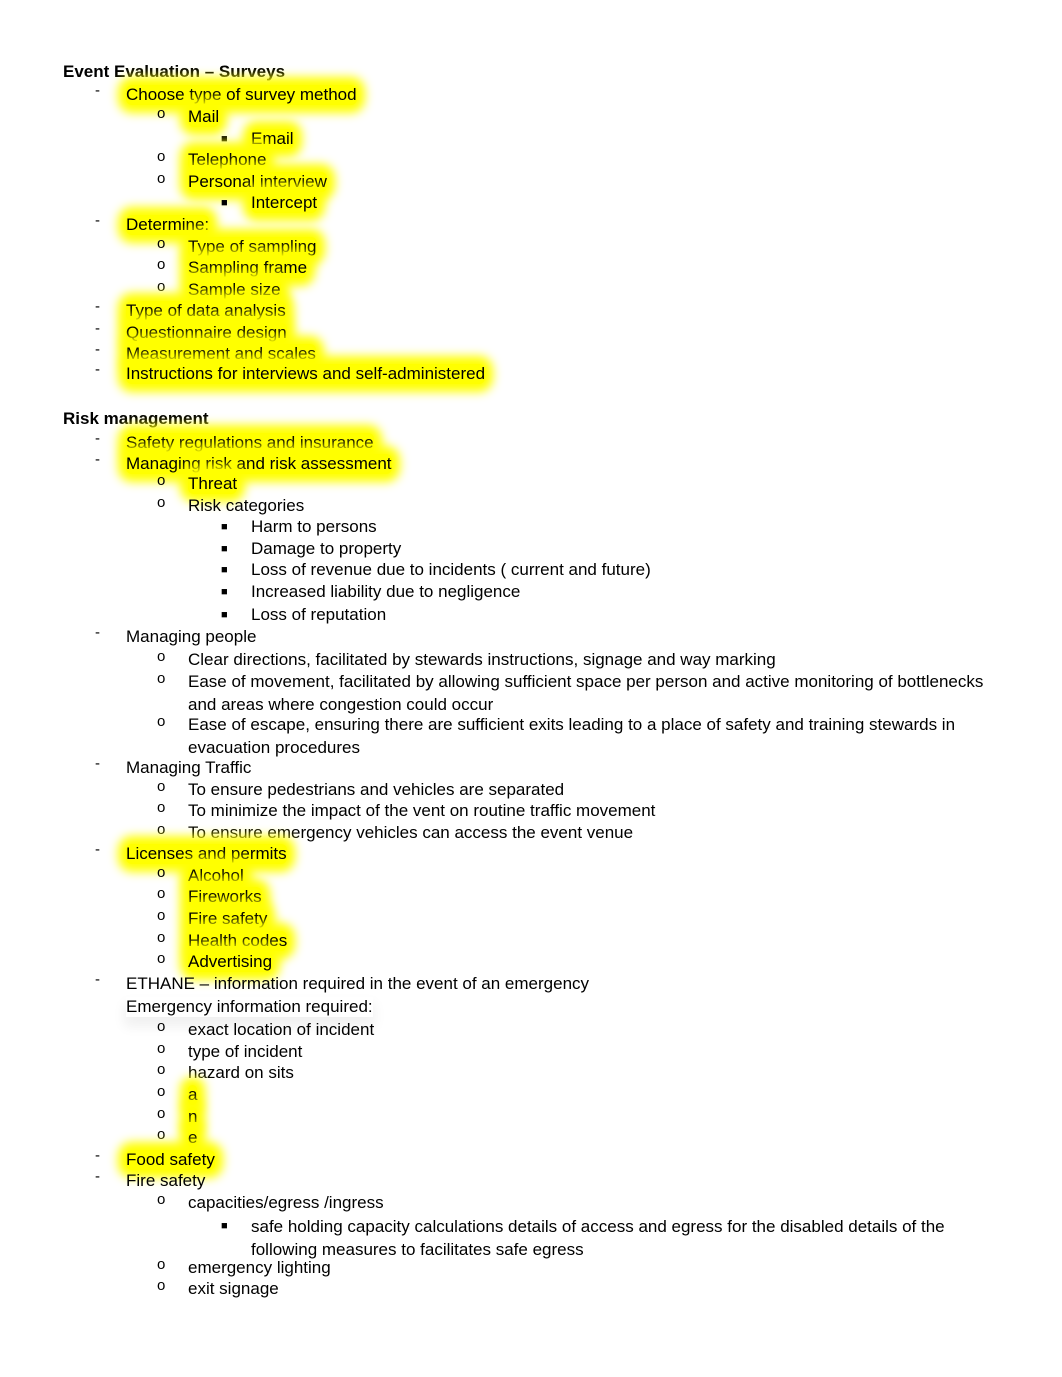  What do you see at coordinates (166, 1180) in the screenshot?
I see `item-text: Fire safety` at bounding box center [166, 1180].